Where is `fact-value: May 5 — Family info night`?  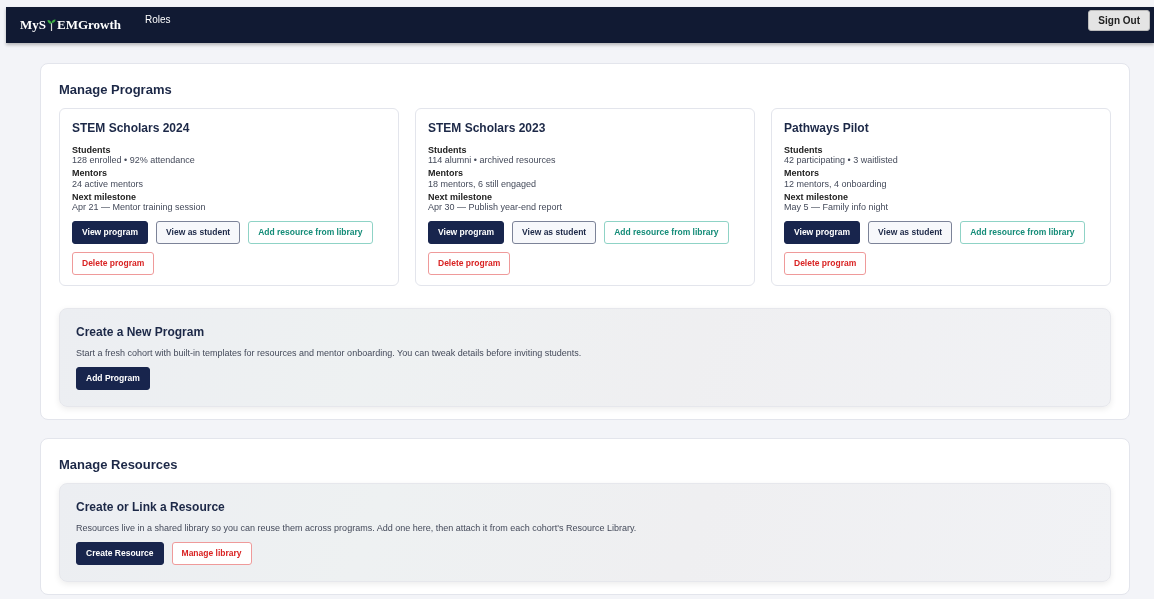
fact-value: May 5 — Family info night is located at coordinates (837, 208).